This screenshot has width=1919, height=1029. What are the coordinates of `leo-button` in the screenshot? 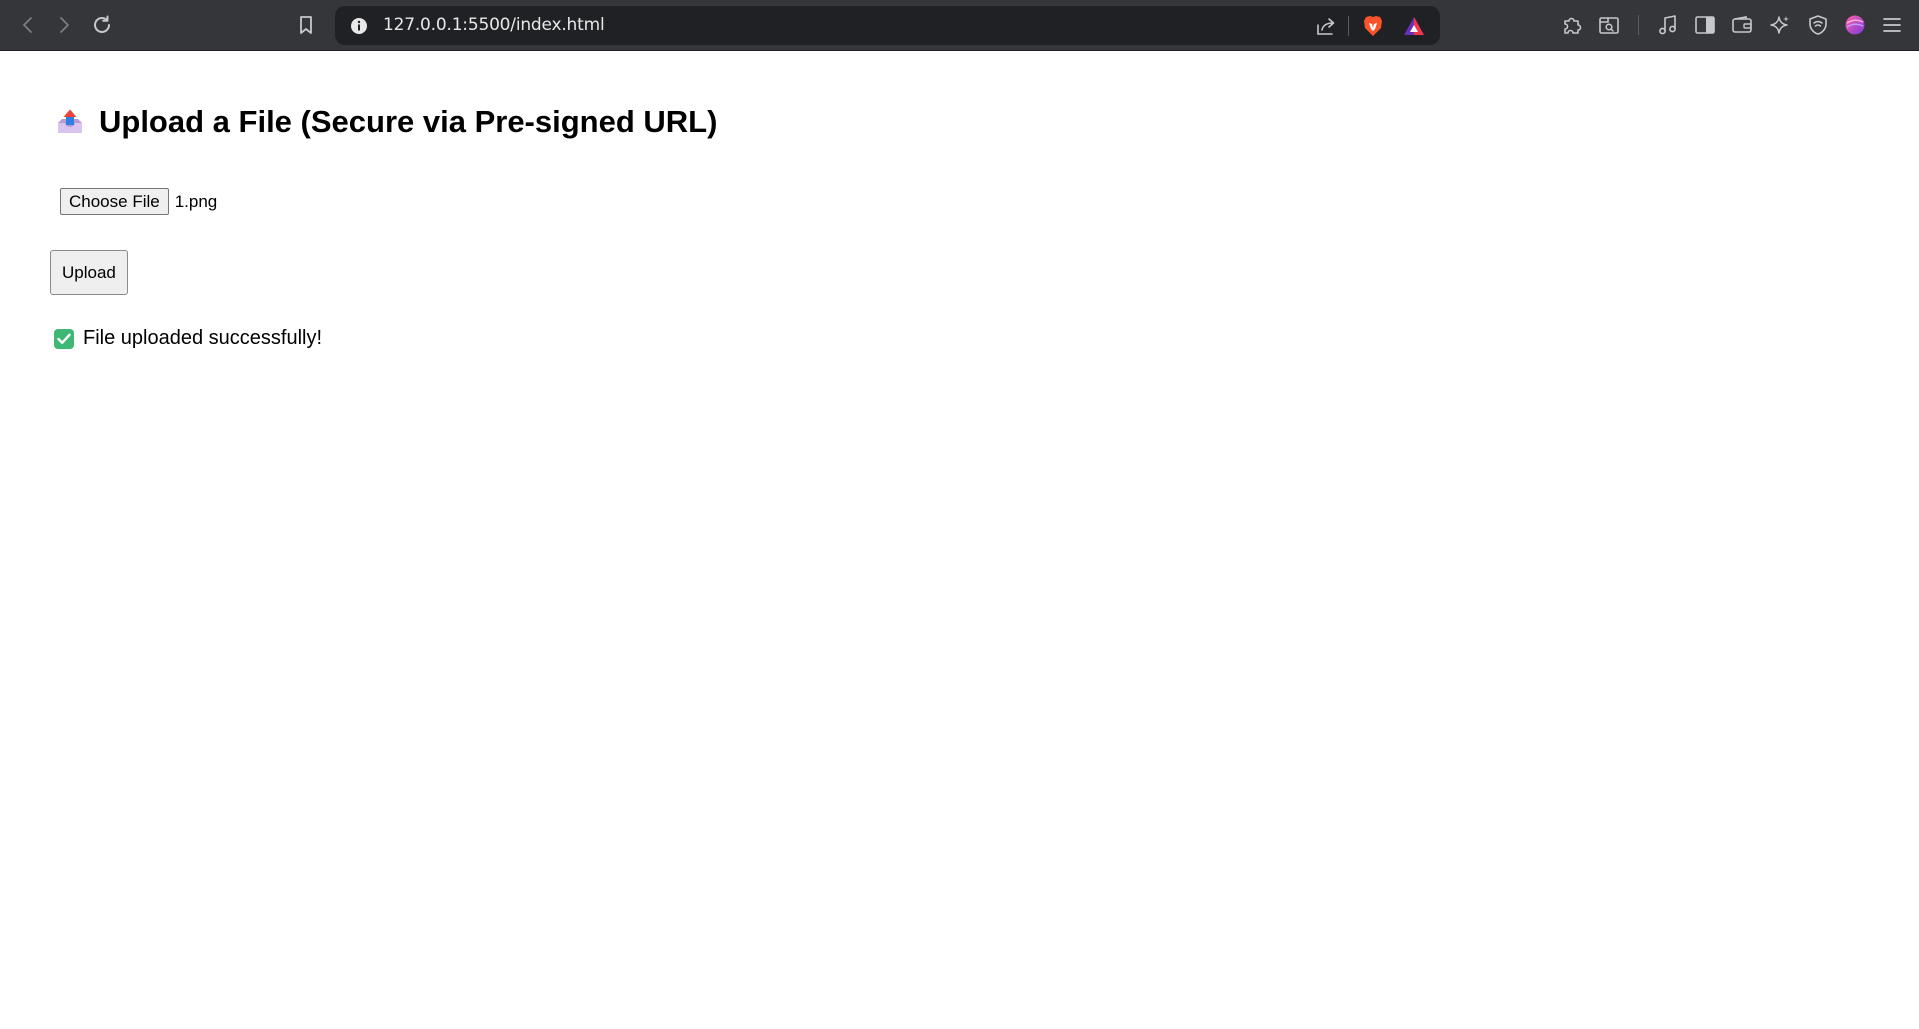 It's located at (1780, 25).